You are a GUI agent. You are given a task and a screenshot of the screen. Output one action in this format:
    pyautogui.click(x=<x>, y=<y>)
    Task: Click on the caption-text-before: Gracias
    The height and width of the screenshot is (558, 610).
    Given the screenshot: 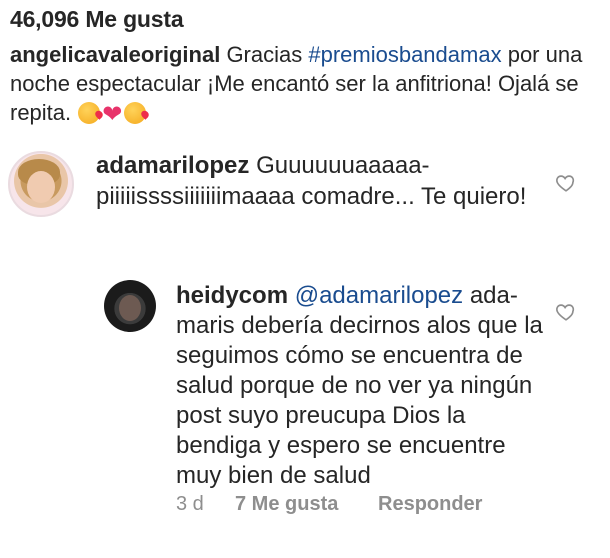 What is the action you would take?
    pyautogui.click(x=267, y=54)
    